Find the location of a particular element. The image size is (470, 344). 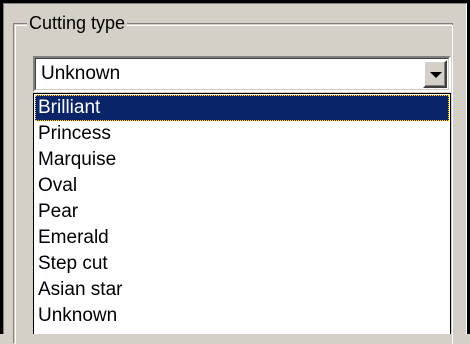

list-item-emerald: Emerald is located at coordinates (242, 238).